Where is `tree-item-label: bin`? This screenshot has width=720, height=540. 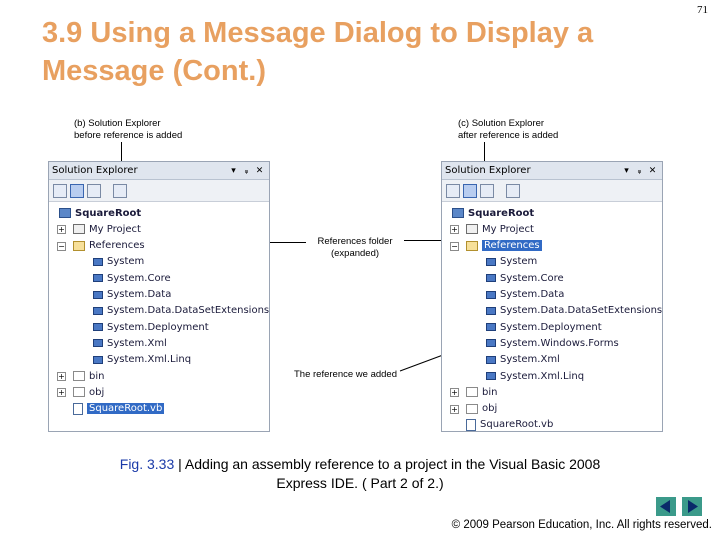 tree-item-label: bin is located at coordinates (490, 392).